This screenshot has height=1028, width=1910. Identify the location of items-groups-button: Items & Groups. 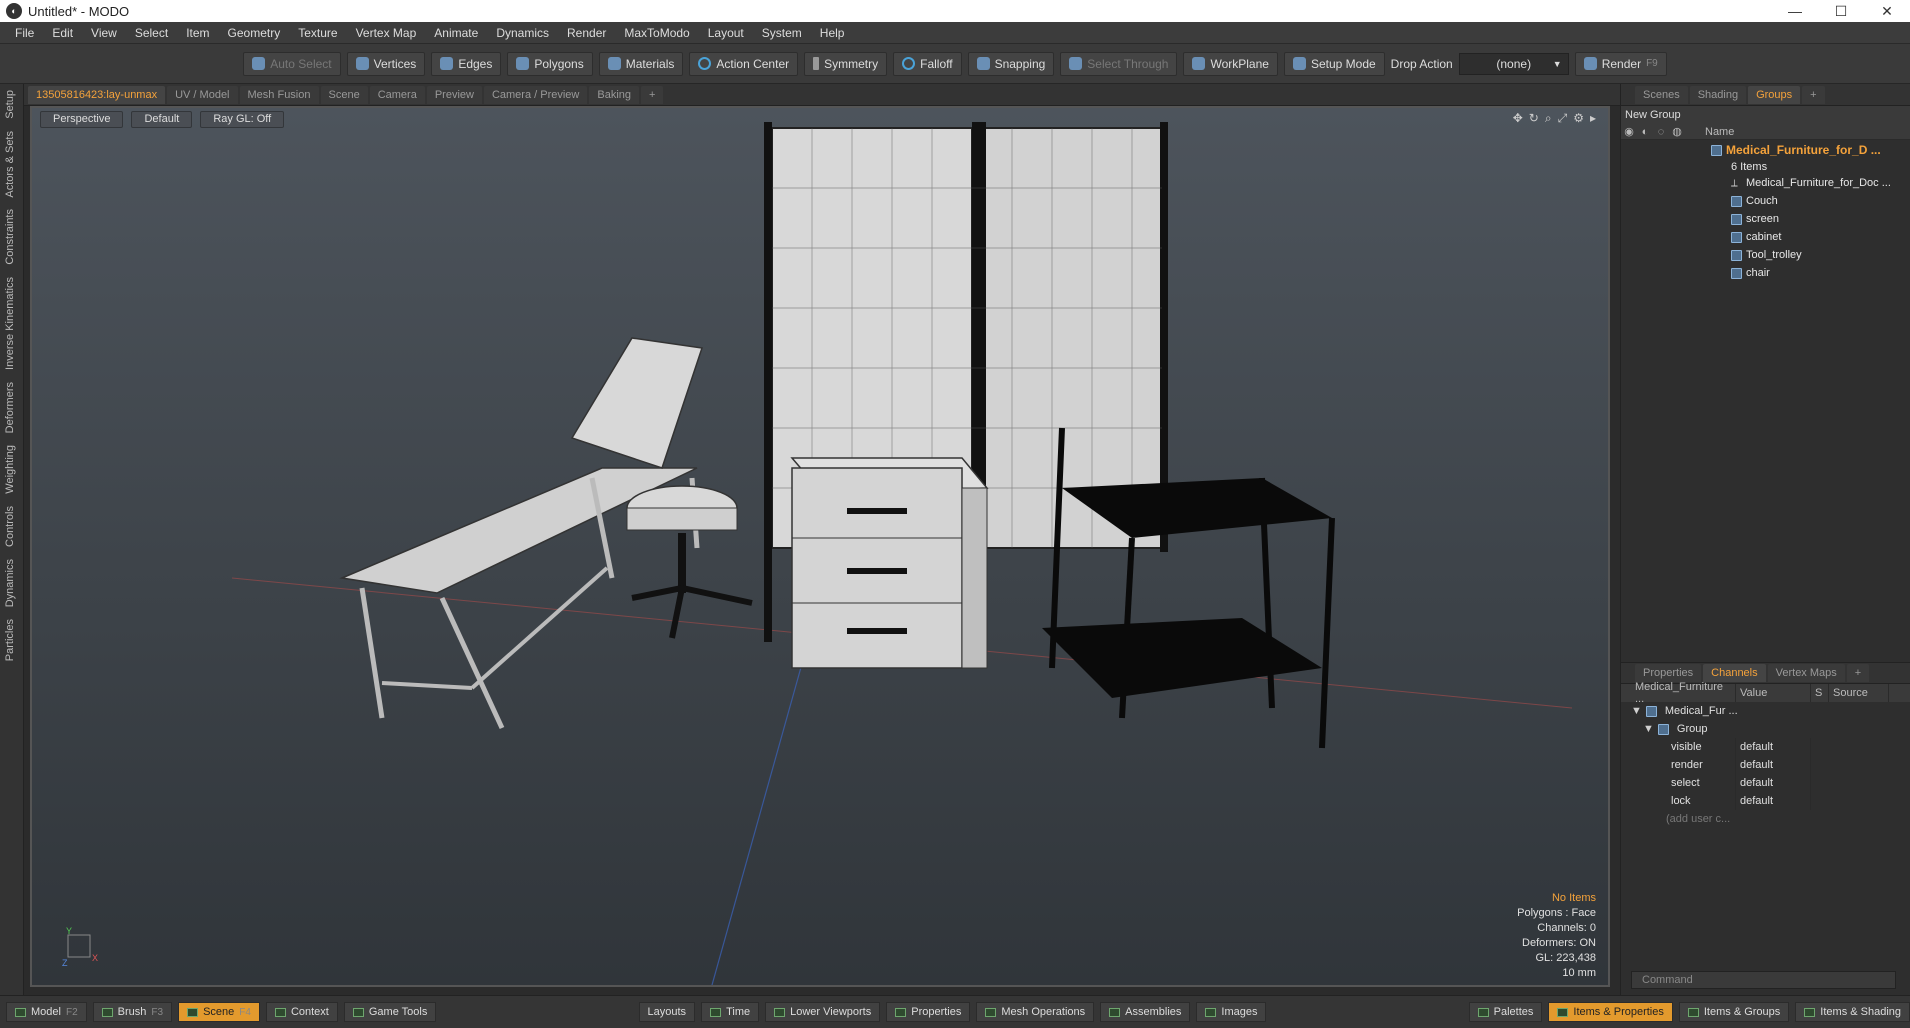
(1734, 1012).